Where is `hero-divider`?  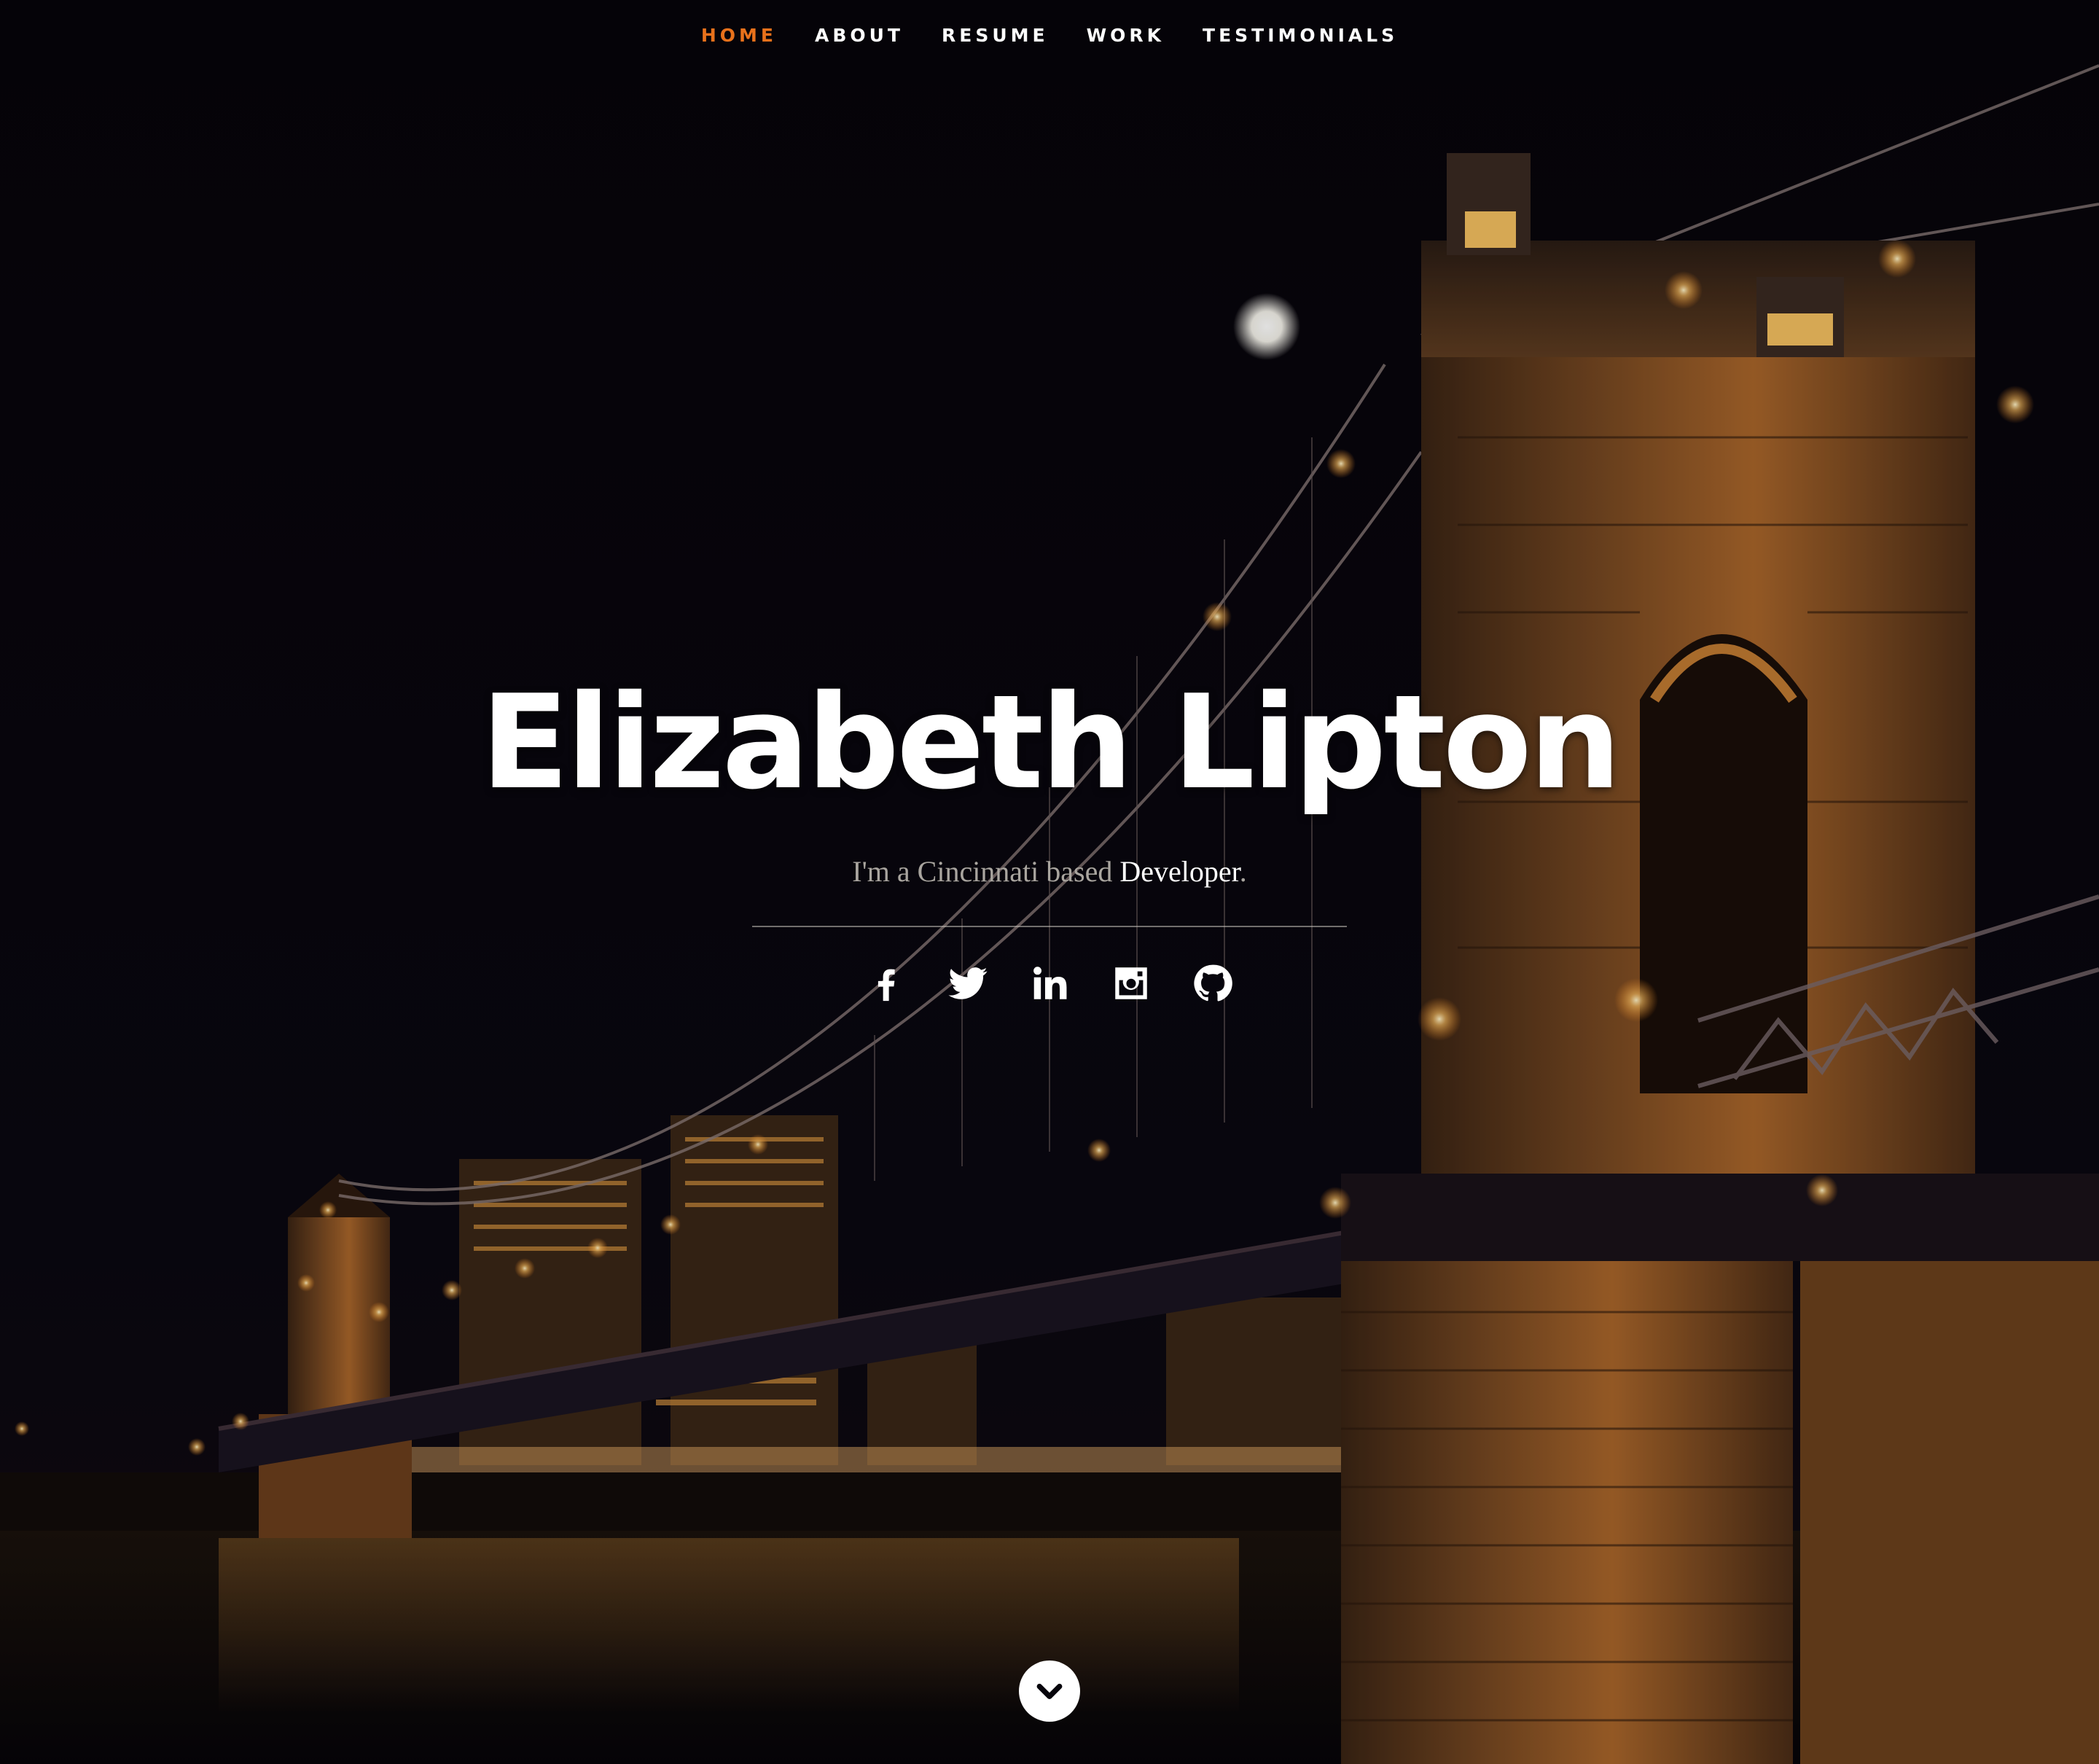
hero-divider is located at coordinates (1049, 926).